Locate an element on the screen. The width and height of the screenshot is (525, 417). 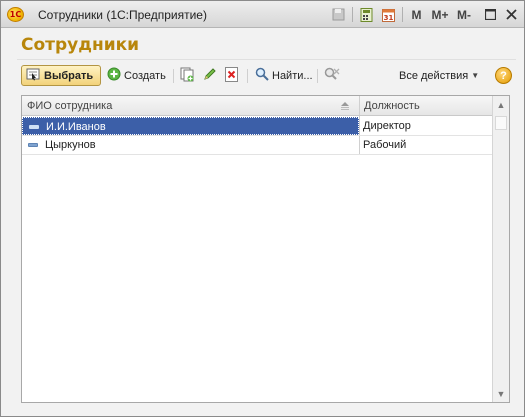
cancel-search-button is located at coordinates (332, 75).